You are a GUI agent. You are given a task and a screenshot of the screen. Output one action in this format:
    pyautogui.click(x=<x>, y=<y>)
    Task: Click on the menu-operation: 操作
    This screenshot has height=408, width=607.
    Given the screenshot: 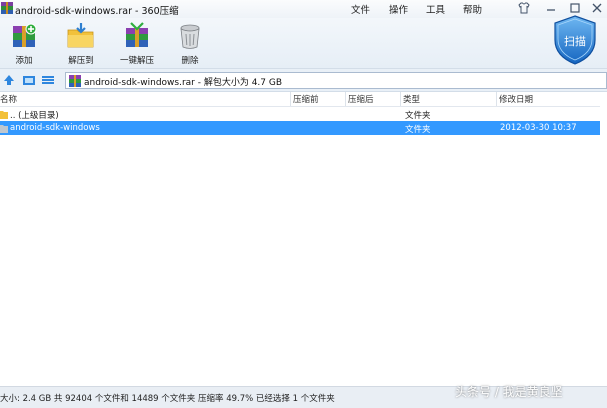 What is the action you would take?
    pyautogui.click(x=398, y=9)
    